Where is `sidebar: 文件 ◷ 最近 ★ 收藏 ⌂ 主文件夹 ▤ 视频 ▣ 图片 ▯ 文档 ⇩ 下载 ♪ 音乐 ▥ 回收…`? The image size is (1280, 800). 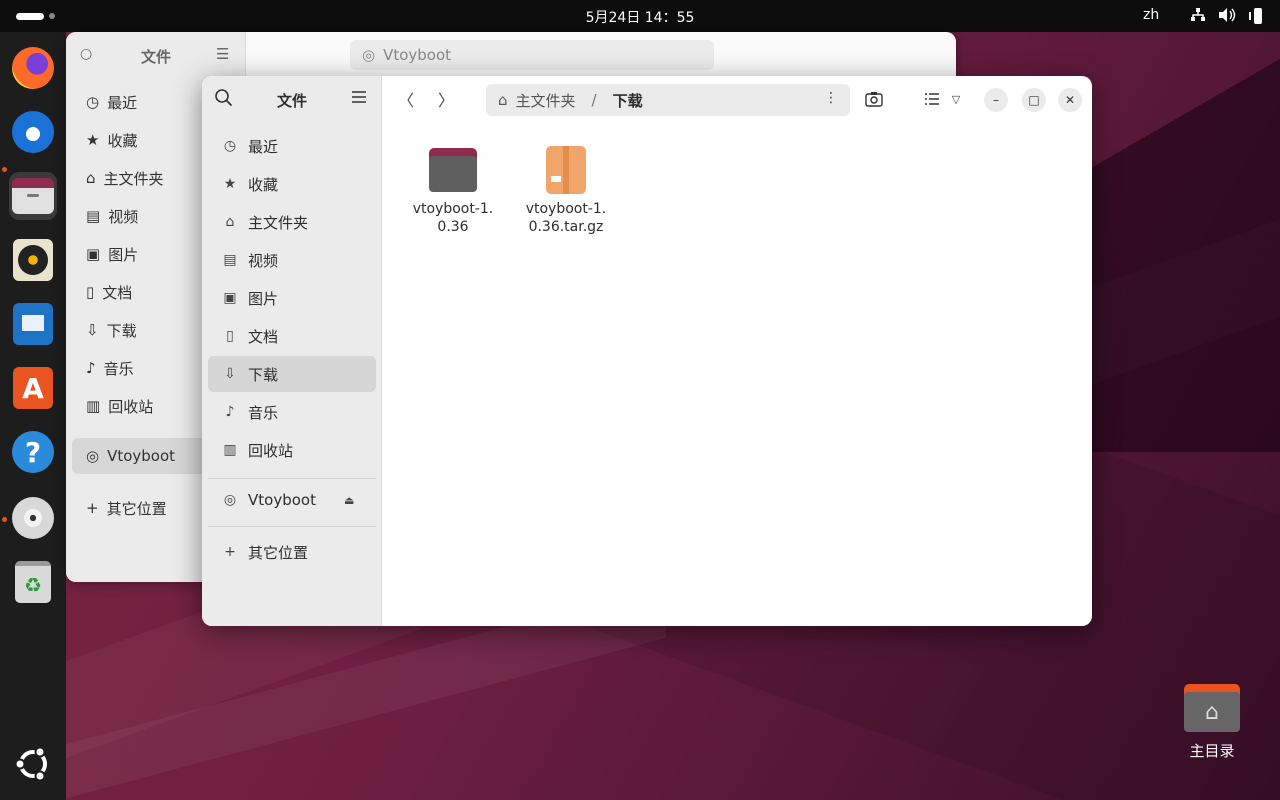 sidebar: 文件 ◷ 最近 ★ 收藏 ⌂ 主文件夹 ▤ 视频 ▣ 图片 ▯ 文档 ⇩ 下载 ♪ 音乐 ▥ 回收… is located at coordinates (292, 351).